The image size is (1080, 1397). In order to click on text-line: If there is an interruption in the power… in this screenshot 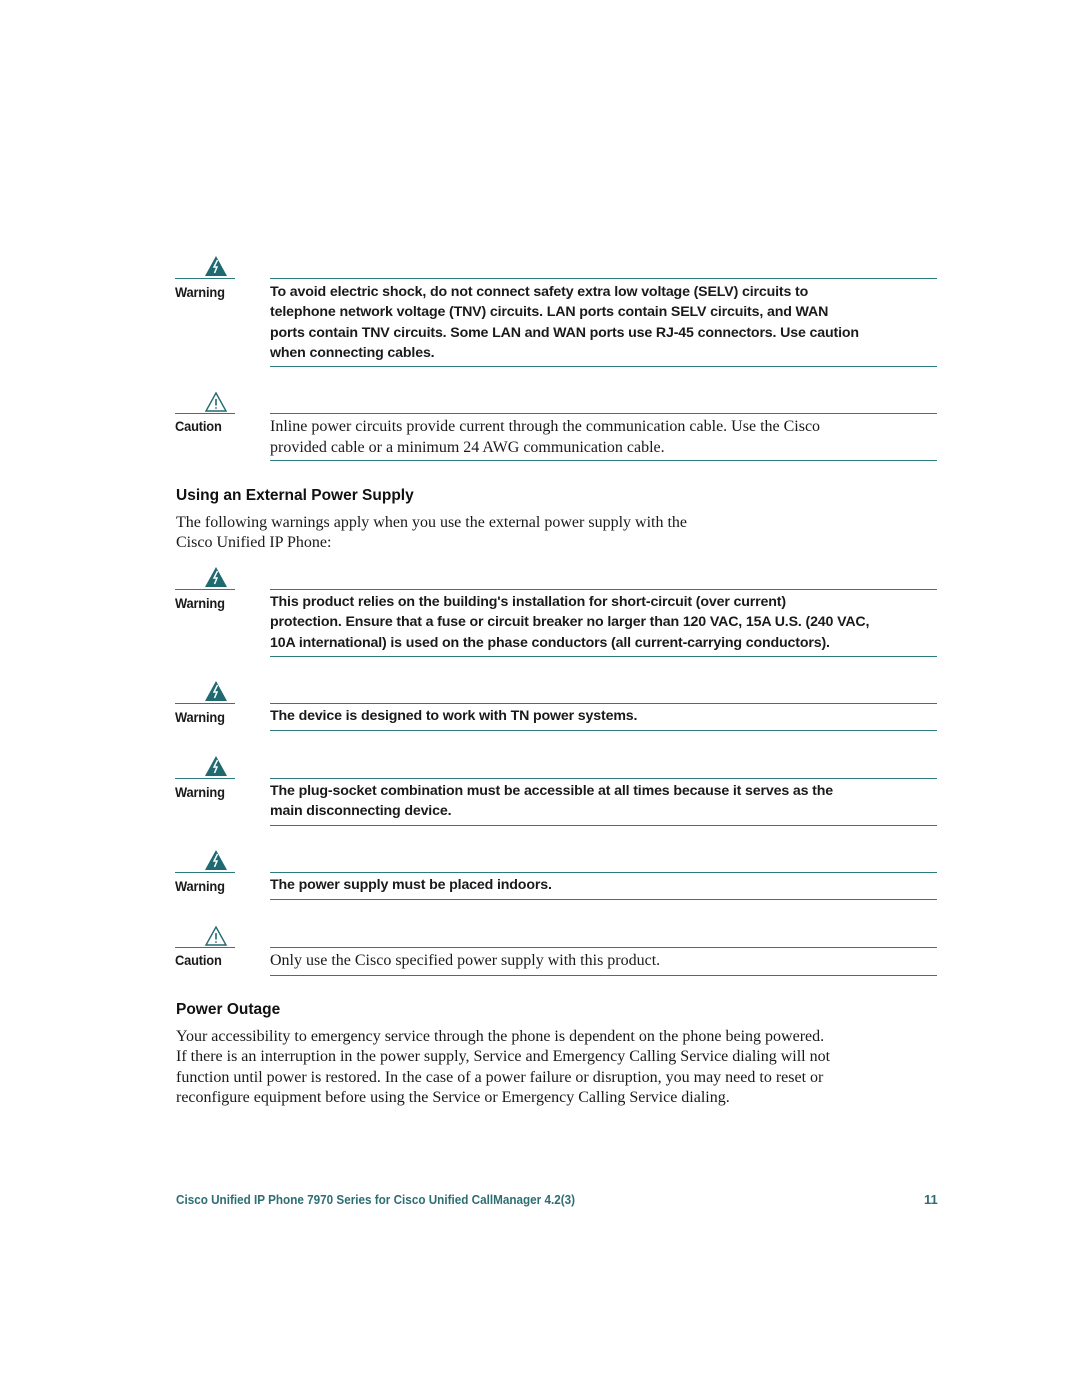, I will do `click(503, 1057)`.